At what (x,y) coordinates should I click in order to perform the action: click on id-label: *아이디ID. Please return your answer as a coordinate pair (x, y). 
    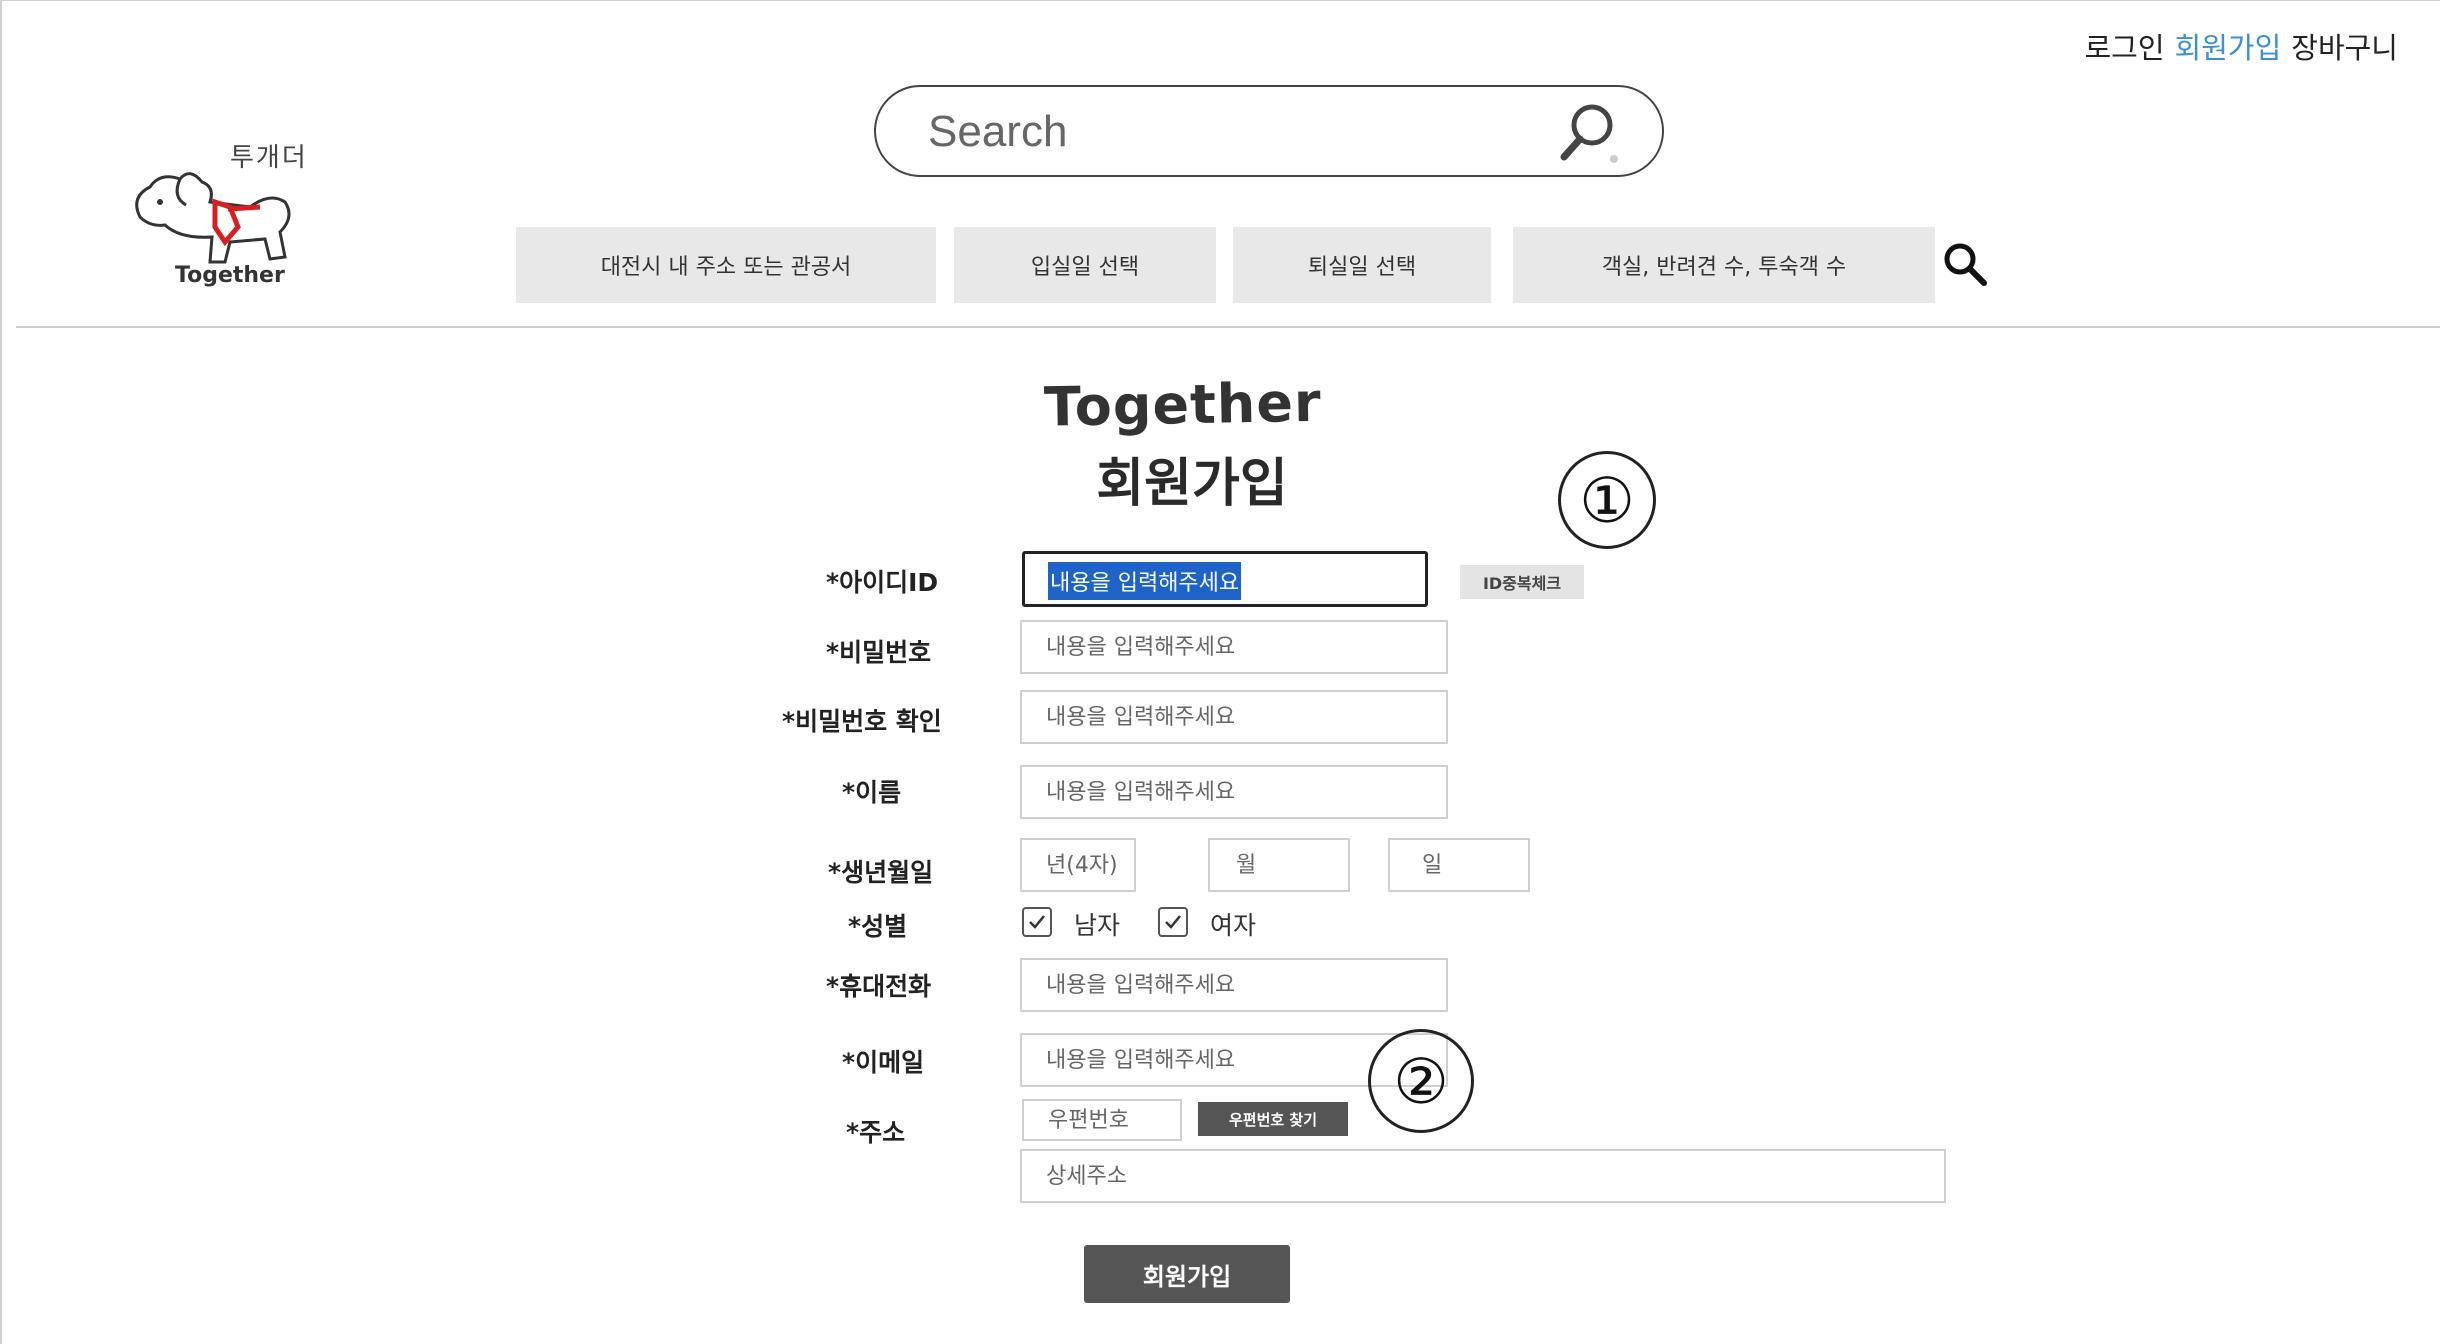
    Looking at the image, I should click on (882, 582).